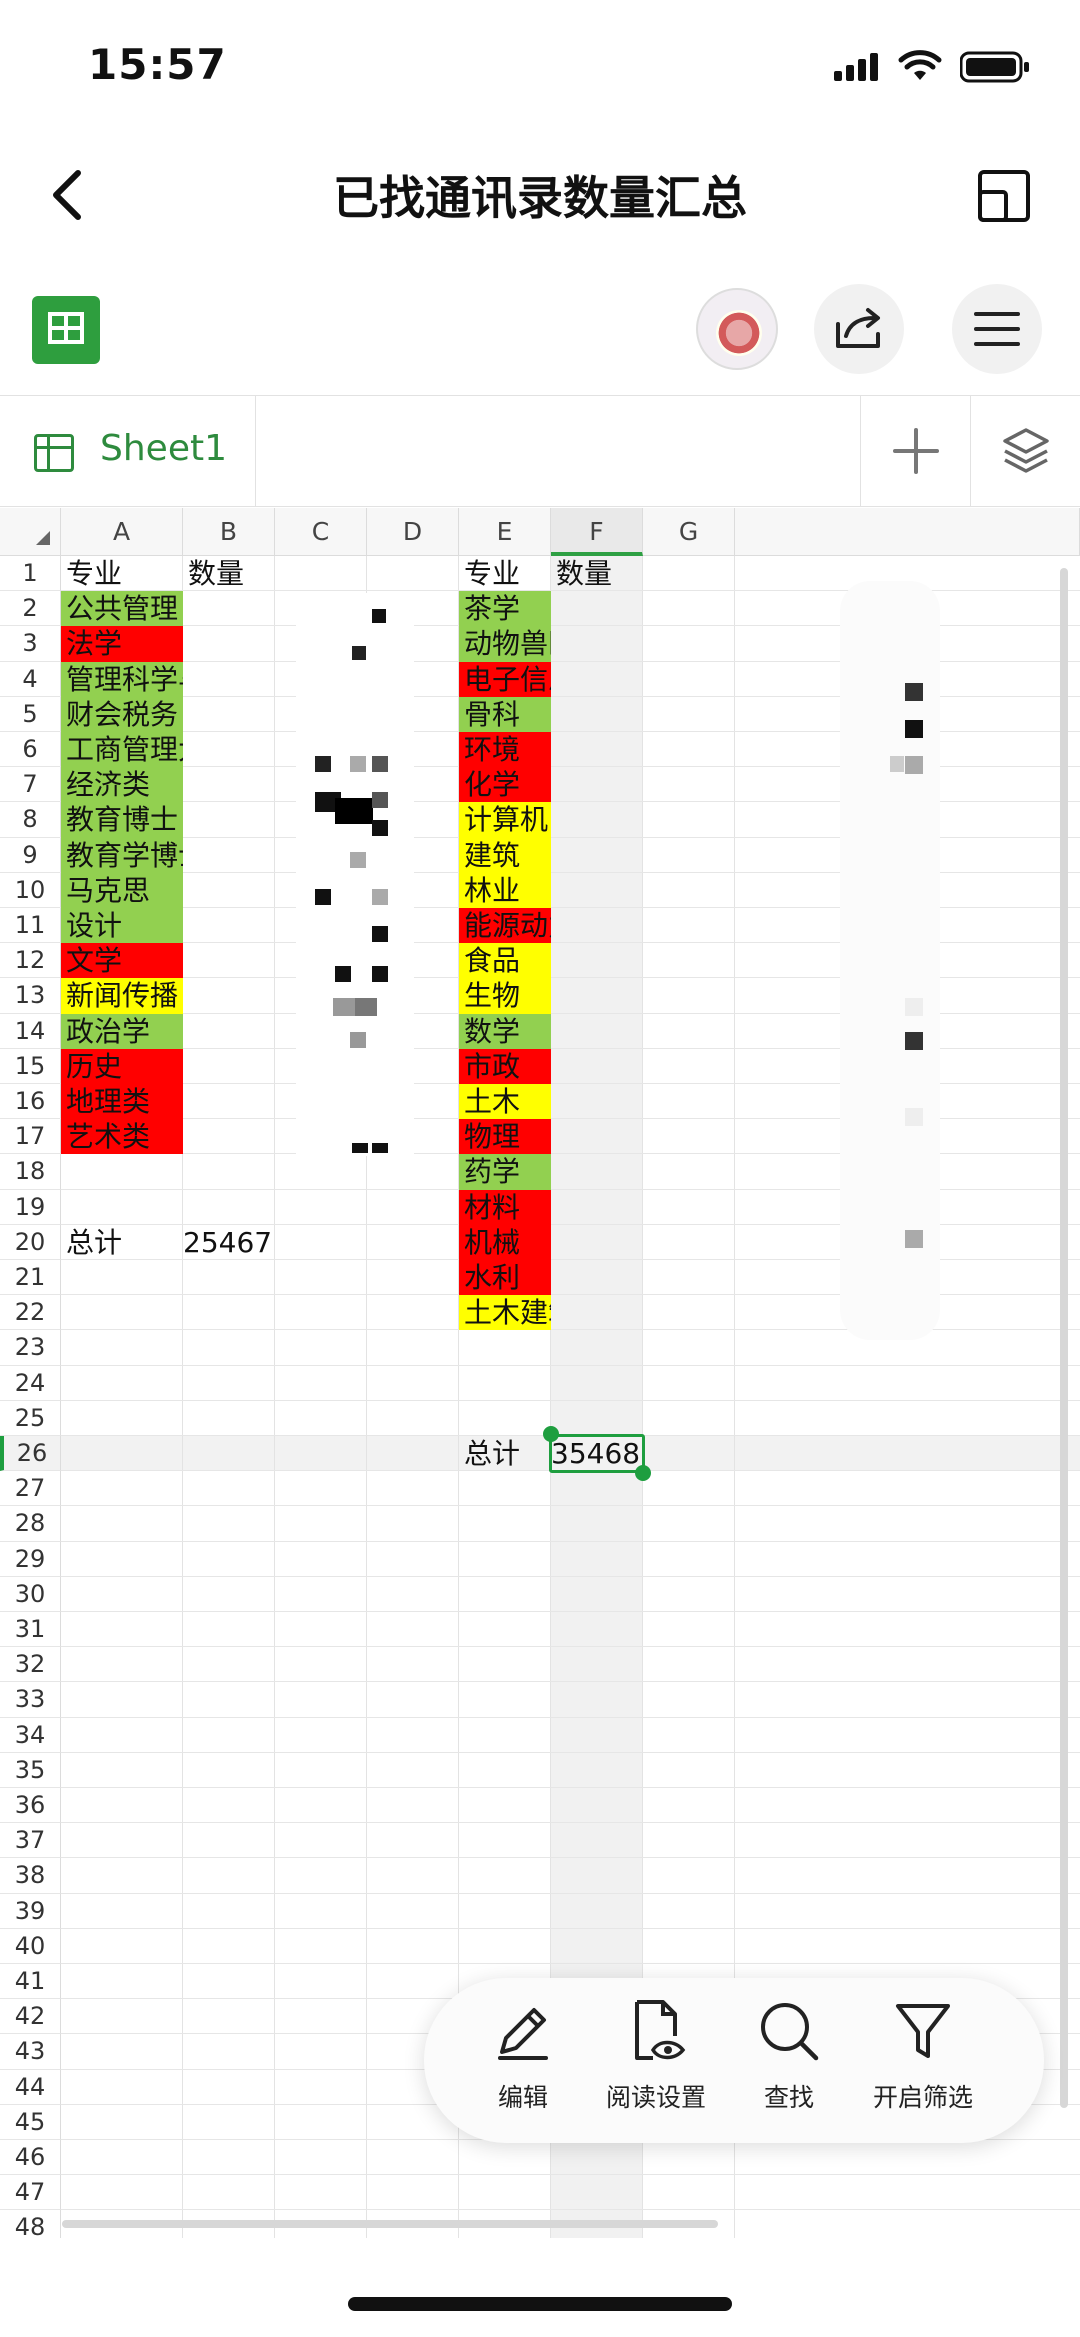  Describe the element at coordinates (30, 1876) in the screenshot. I see `row-header: 38` at that location.